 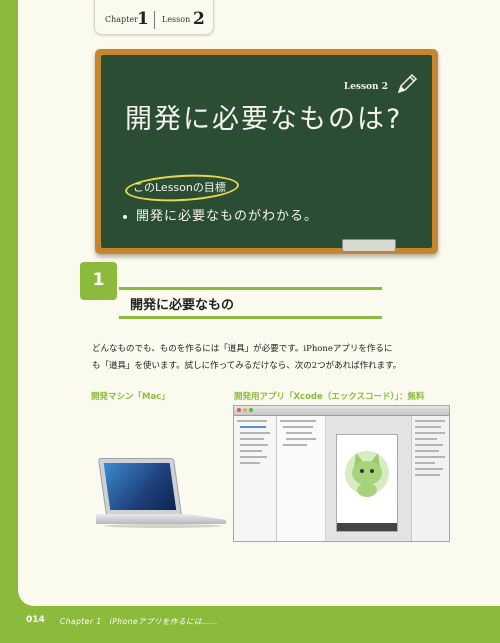 What do you see at coordinates (264, 119) in the screenshot?
I see `board-title: 開発に必要なものは?` at bounding box center [264, 119].